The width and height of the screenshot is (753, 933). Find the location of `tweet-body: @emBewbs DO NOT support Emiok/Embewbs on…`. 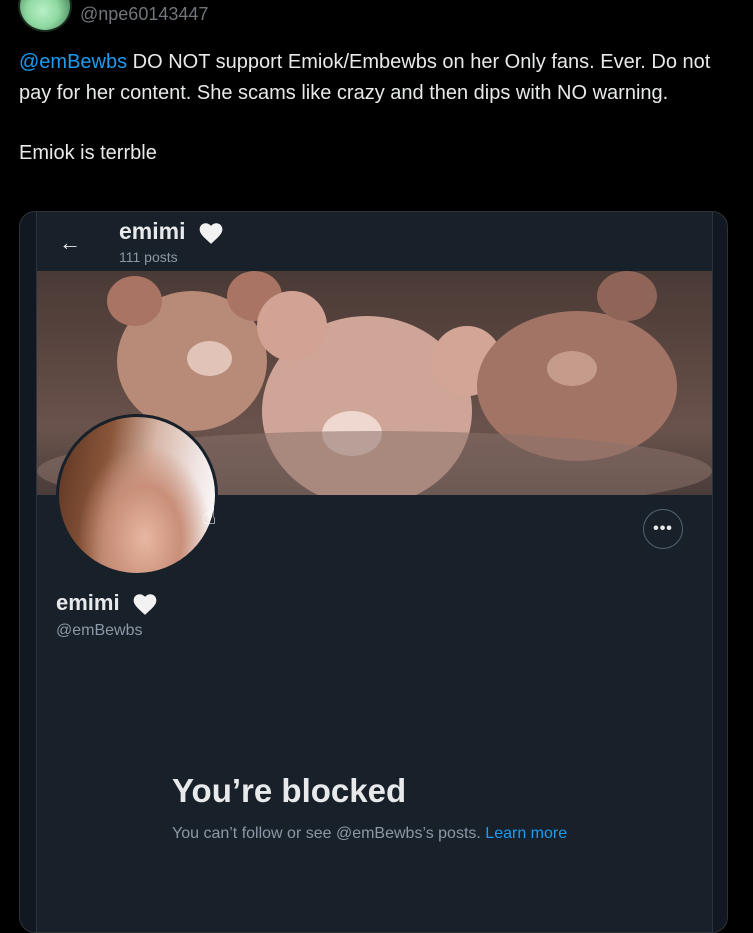

tweet-body: @emBewbs DO NOT support Emiok/Embewbs on… is located at coordinates (376, 108).